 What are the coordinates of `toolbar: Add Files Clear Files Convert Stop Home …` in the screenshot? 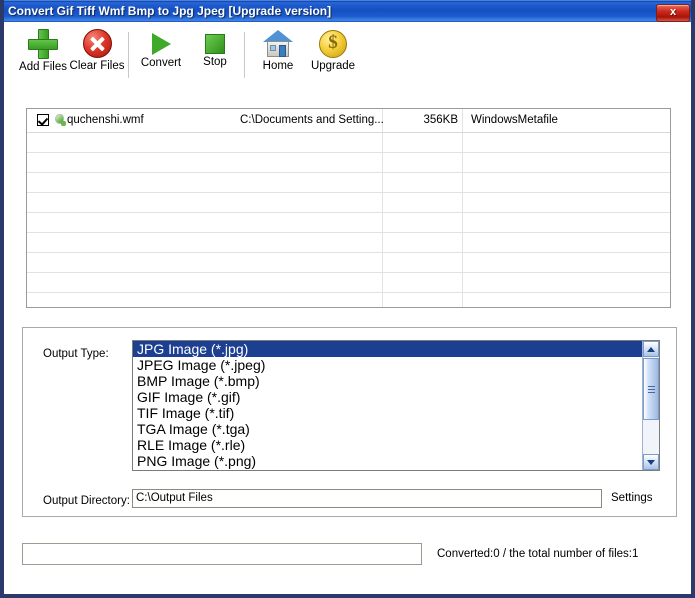 It's located at (347, 55).